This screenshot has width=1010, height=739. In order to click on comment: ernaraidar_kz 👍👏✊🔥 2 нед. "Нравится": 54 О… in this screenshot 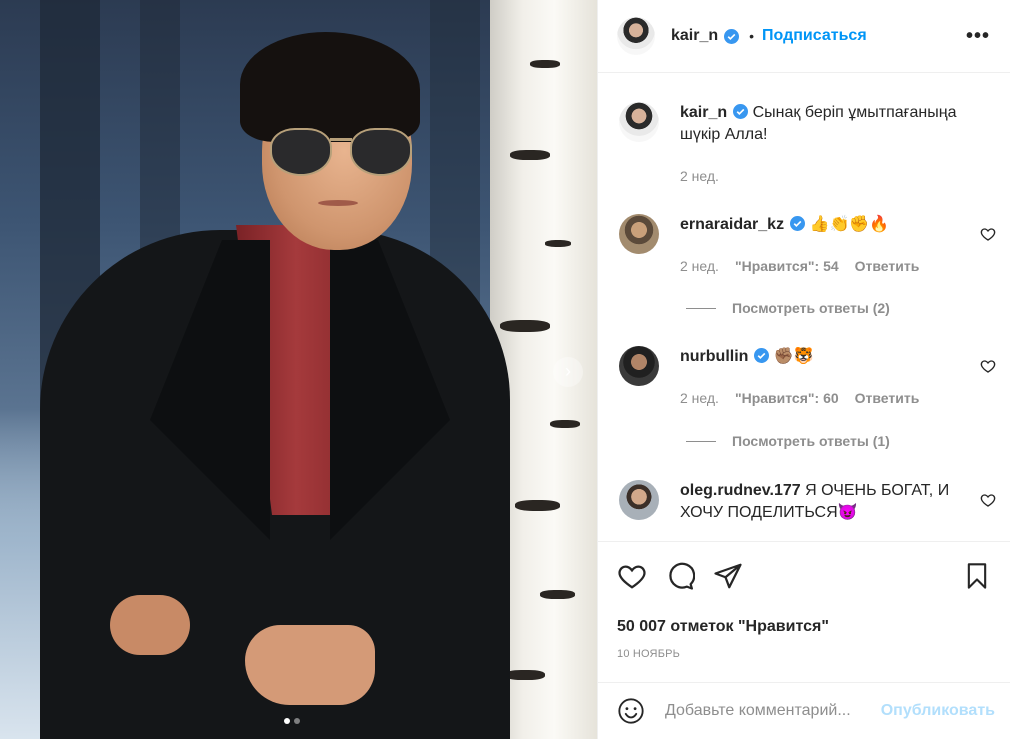, I will do `click(809, 244)`.